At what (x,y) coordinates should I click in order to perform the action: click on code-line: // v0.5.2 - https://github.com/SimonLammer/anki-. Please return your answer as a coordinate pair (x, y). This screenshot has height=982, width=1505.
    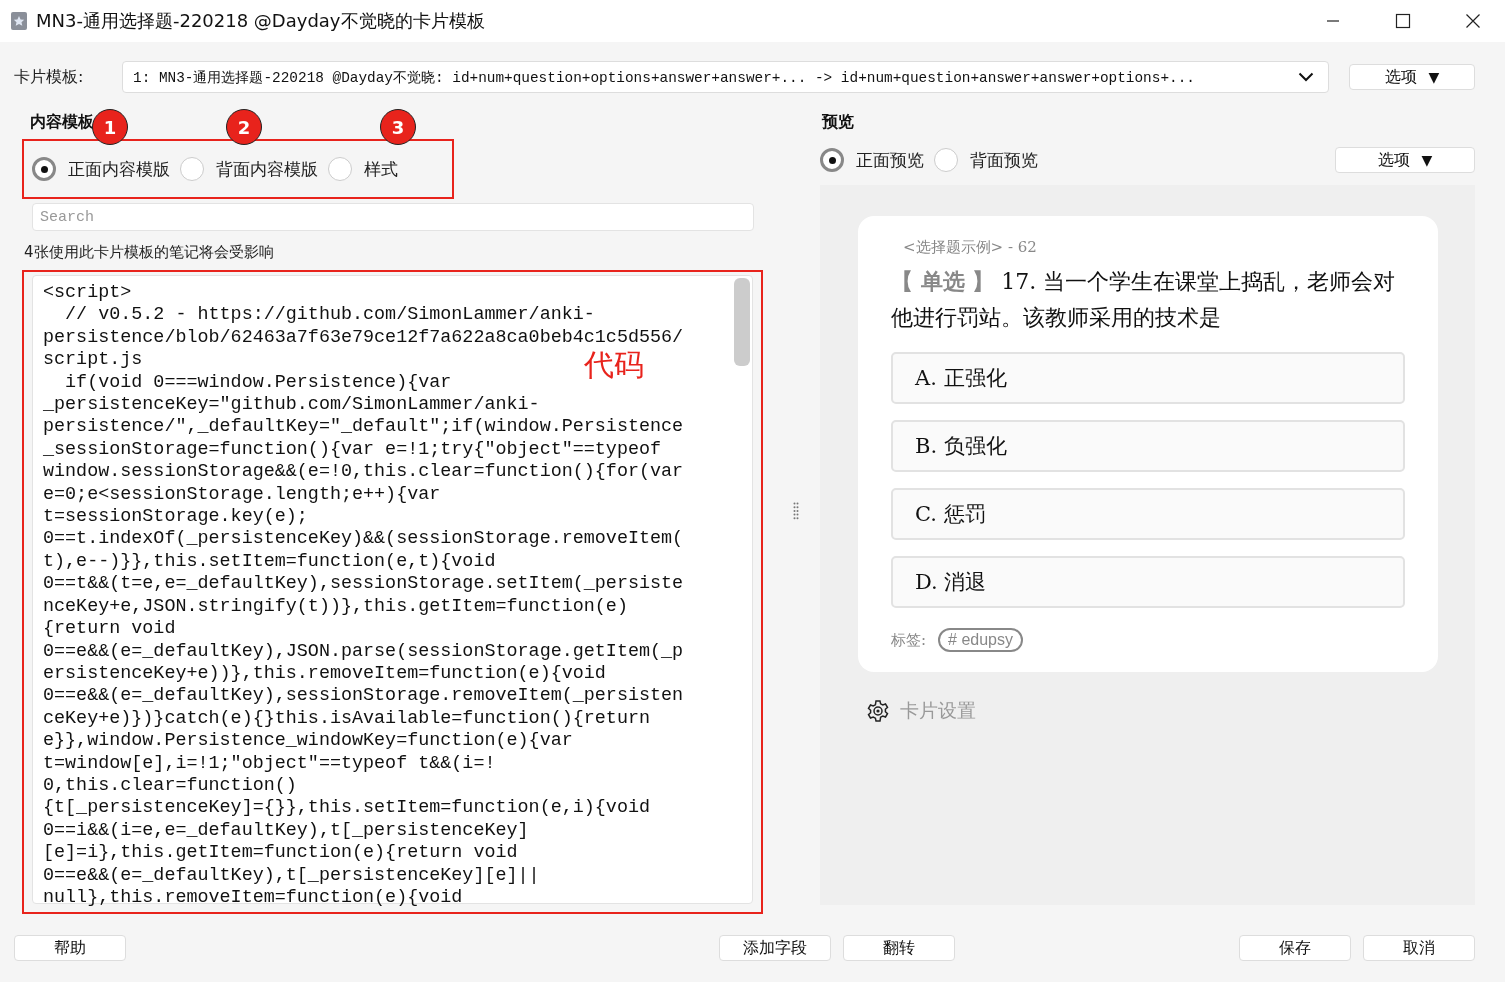
    Looking at the image, I should click on (329, 315).